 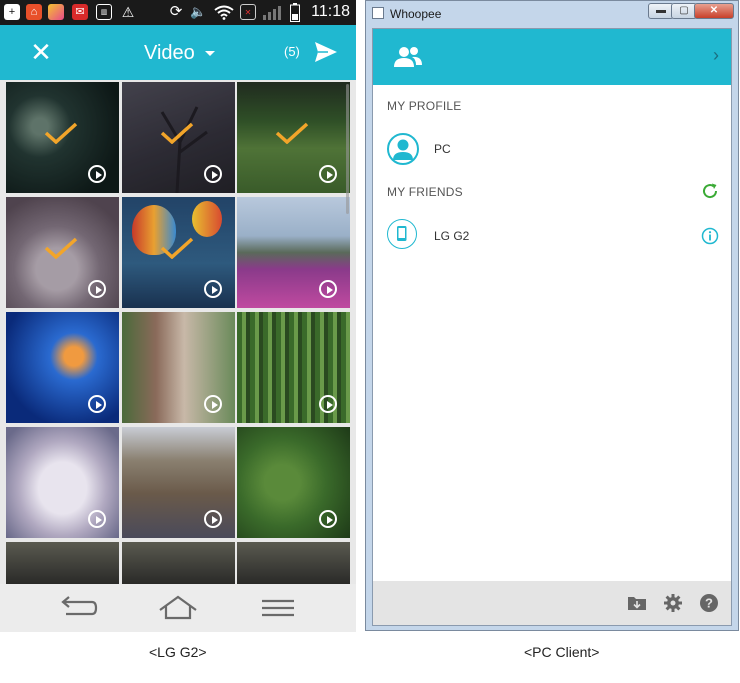 I want to click on add-icon: +, so click(x=12, y=12).